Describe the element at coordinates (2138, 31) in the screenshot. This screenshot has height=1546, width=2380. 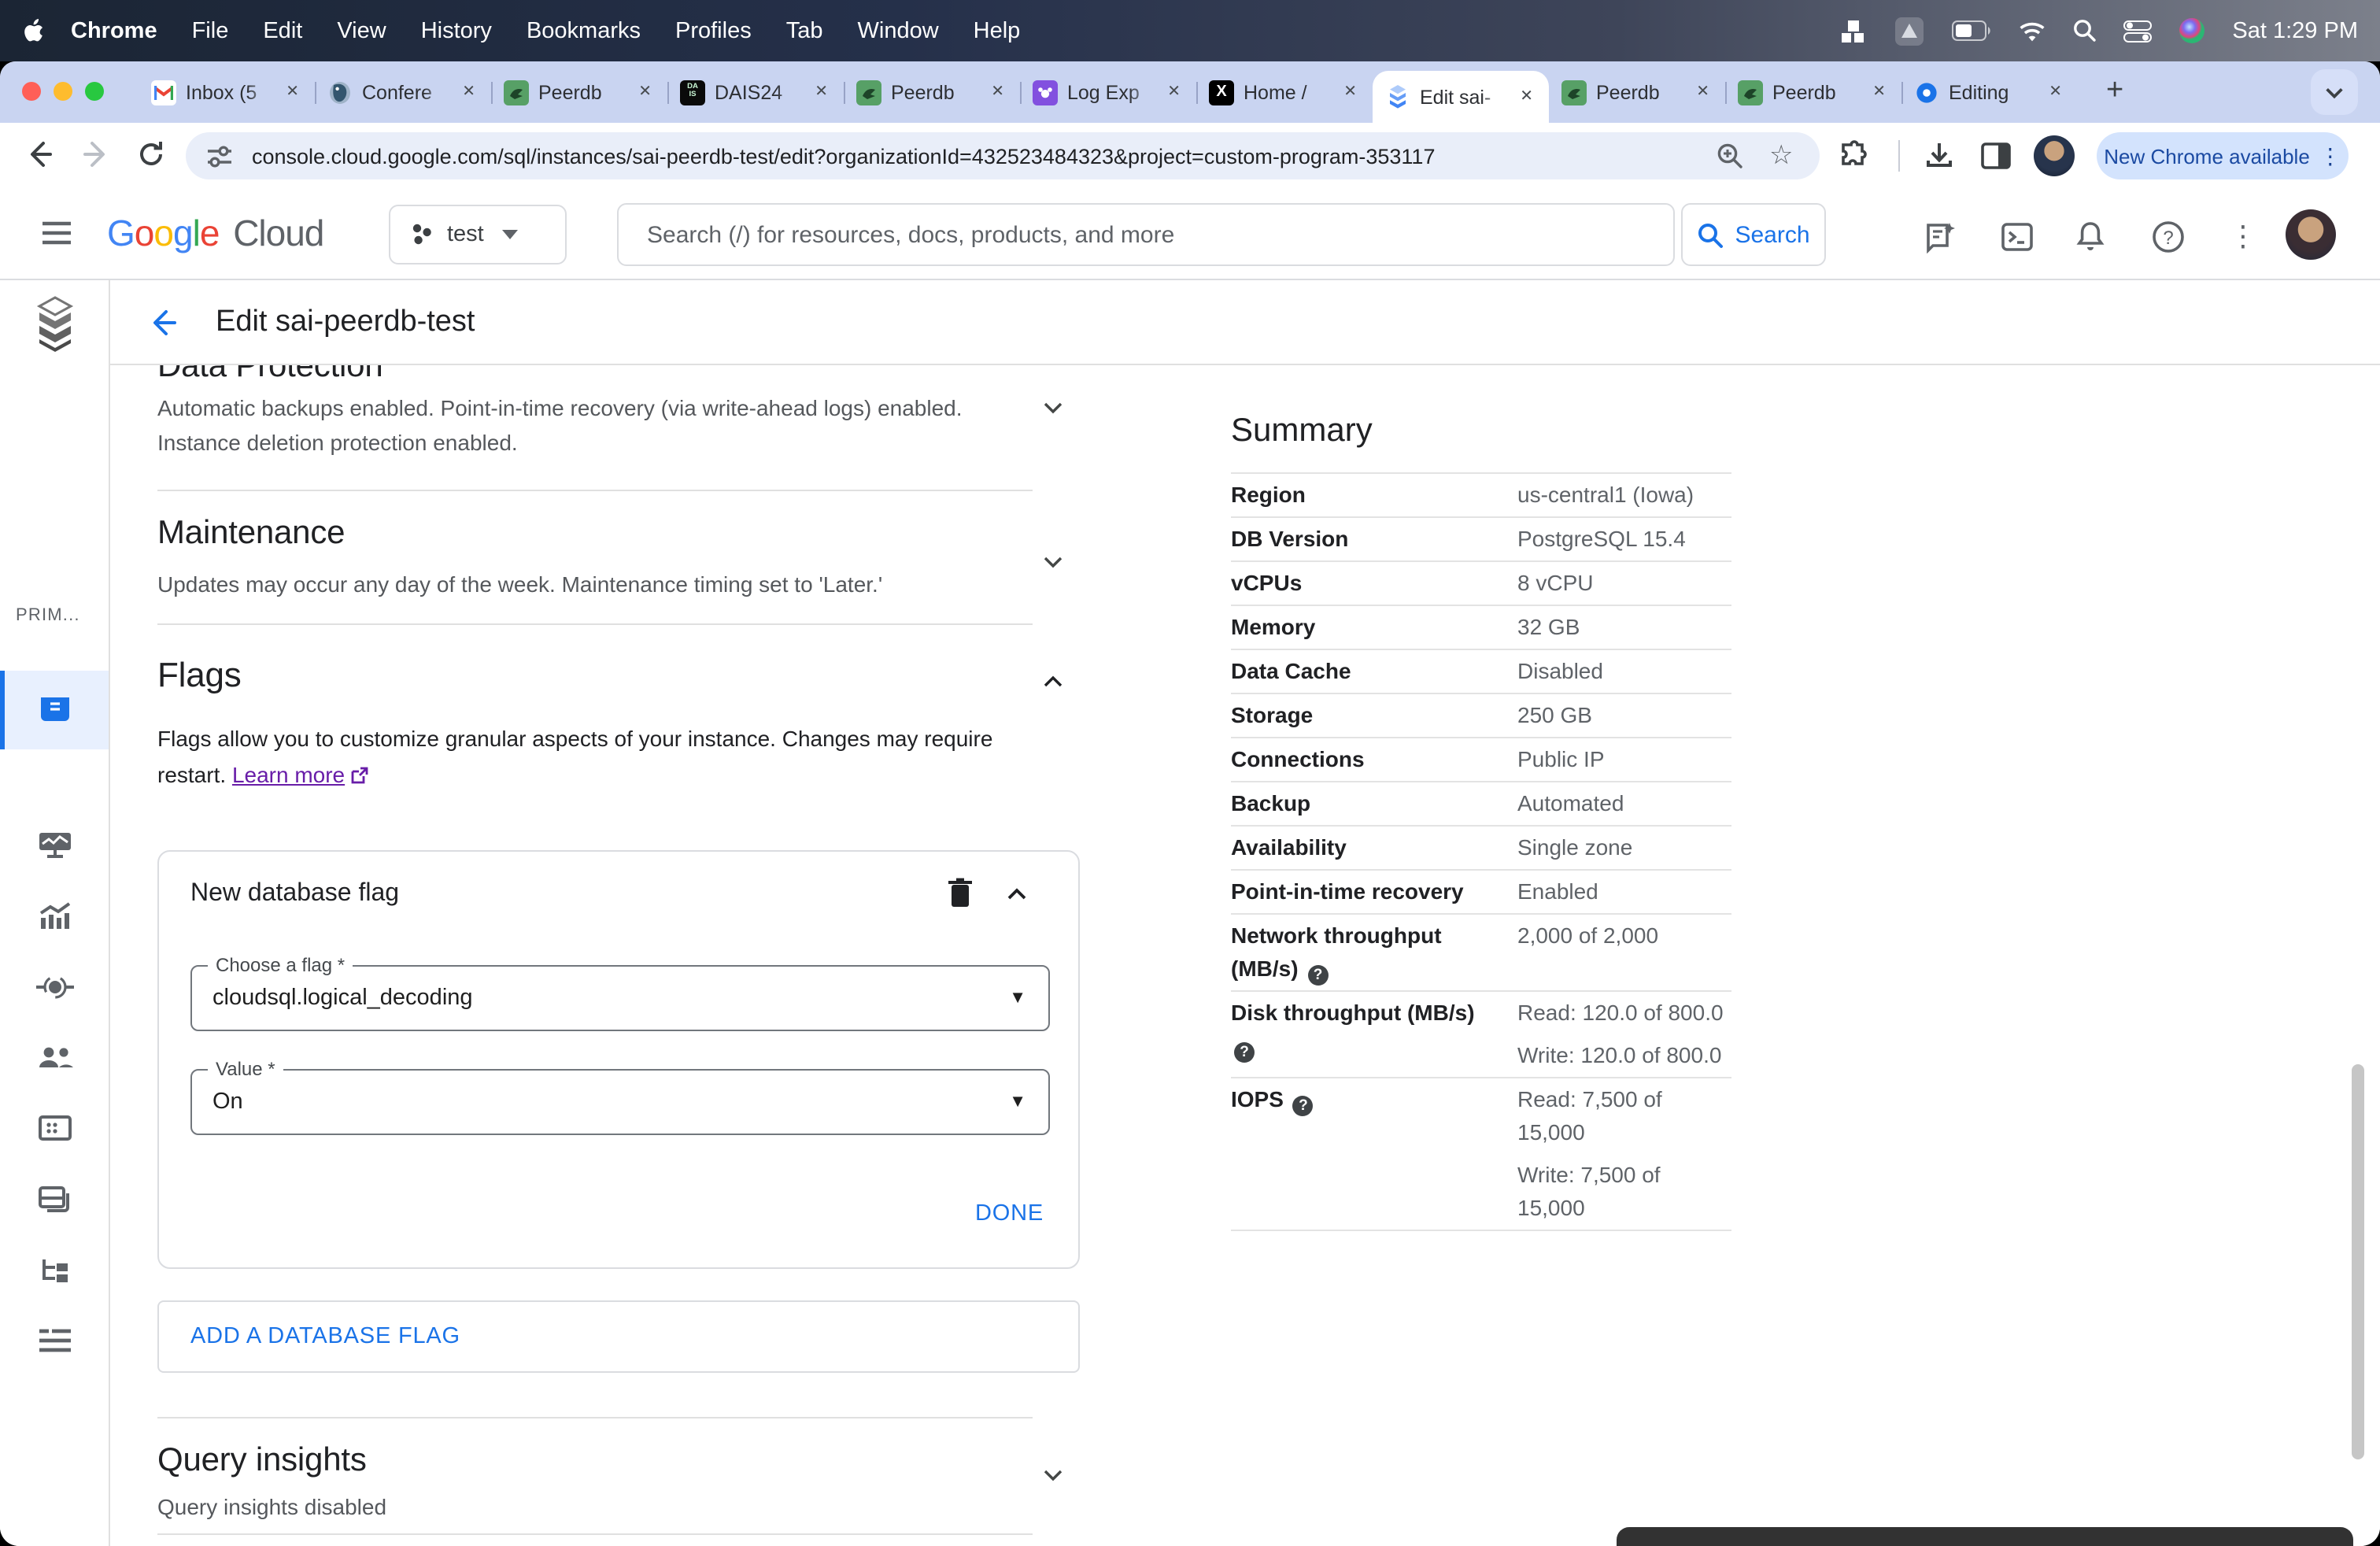
I see `control-center-icon` at that location.